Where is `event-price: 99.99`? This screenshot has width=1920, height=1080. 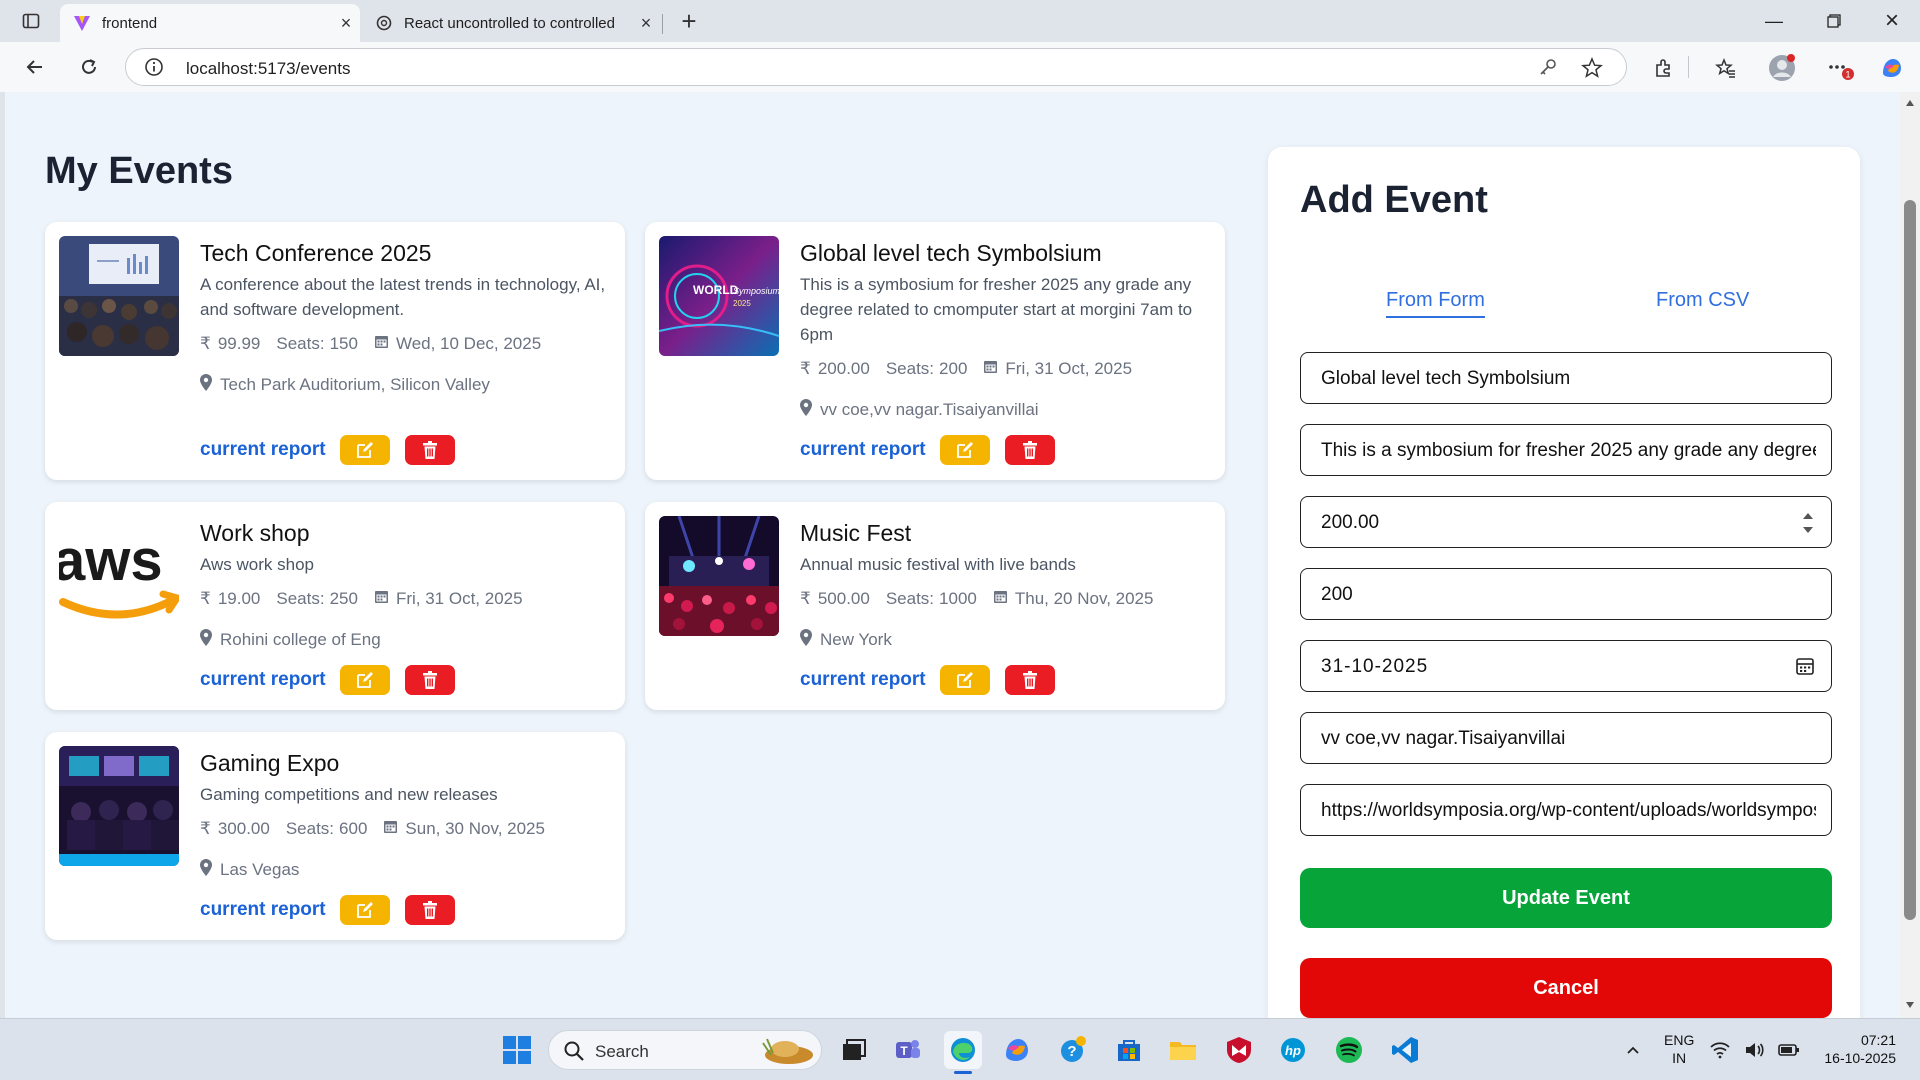
event-price: 99.99 is located at coordinates (239, 343).